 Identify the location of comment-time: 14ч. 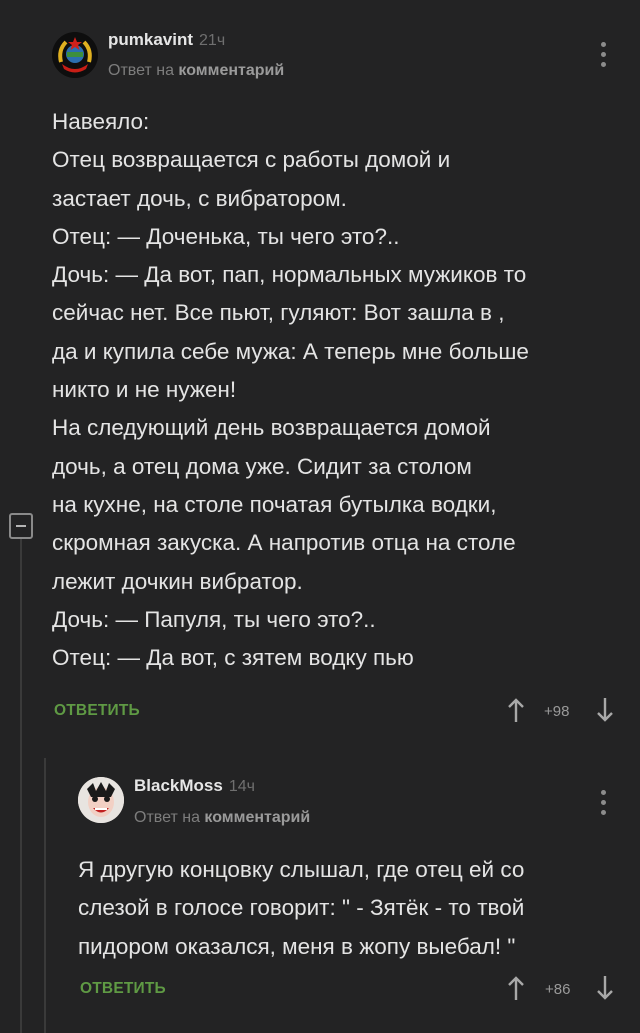
(241, 786).